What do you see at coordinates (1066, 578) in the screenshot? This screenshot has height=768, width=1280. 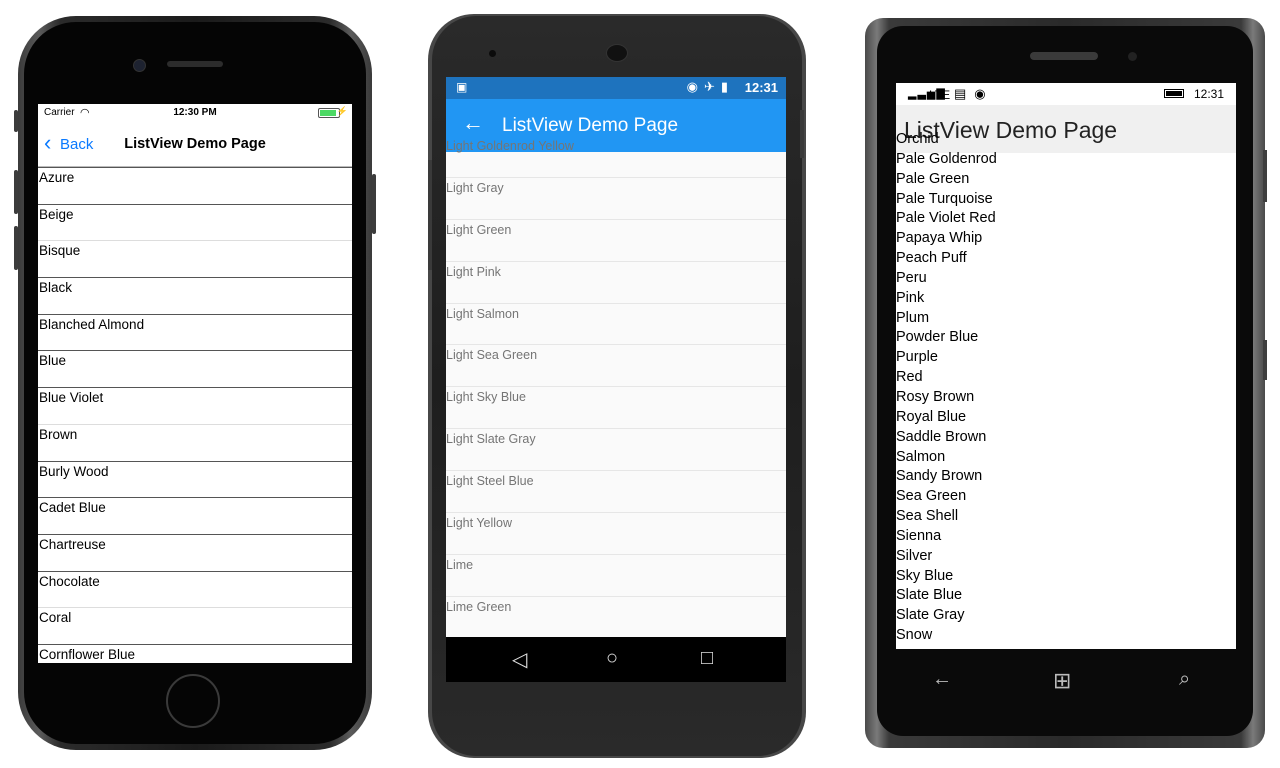 I see `winphone-list-row: Sky Blue` at bounding box center [1066, 578].